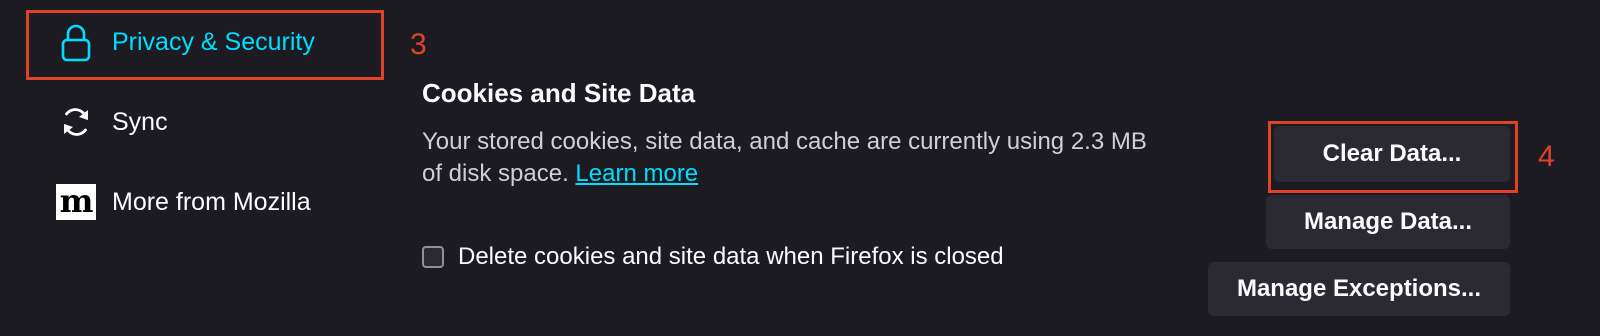 This screenshot has width=1600, height=336. What do you see at coordinates (822, 174) in the screenshot?
I see `description-line: of disk space. Learn more` at bounding box center [822, 174].